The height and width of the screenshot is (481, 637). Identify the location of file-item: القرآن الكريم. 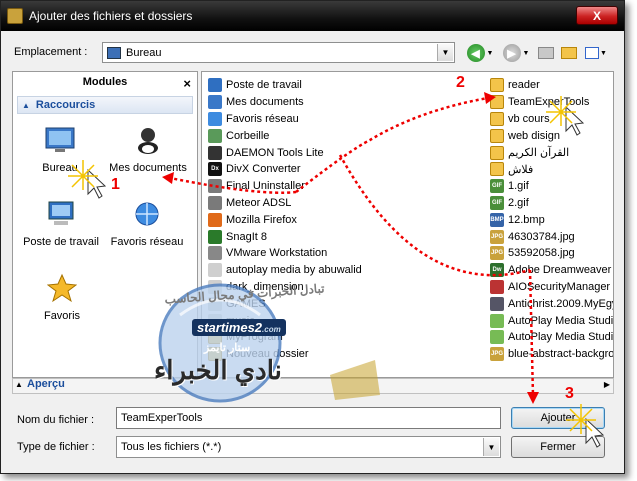
(551, 152).